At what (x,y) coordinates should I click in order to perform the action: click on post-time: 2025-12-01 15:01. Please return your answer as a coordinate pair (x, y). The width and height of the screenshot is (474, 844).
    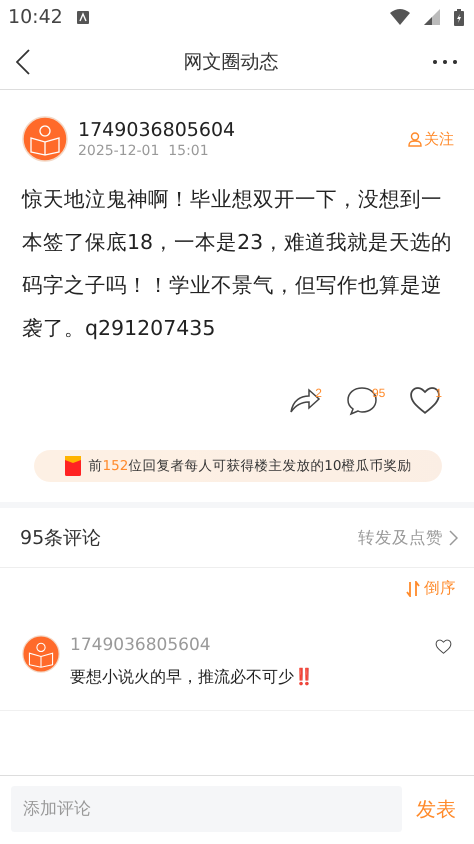
    Looking at the image, I should click on (144, 151).